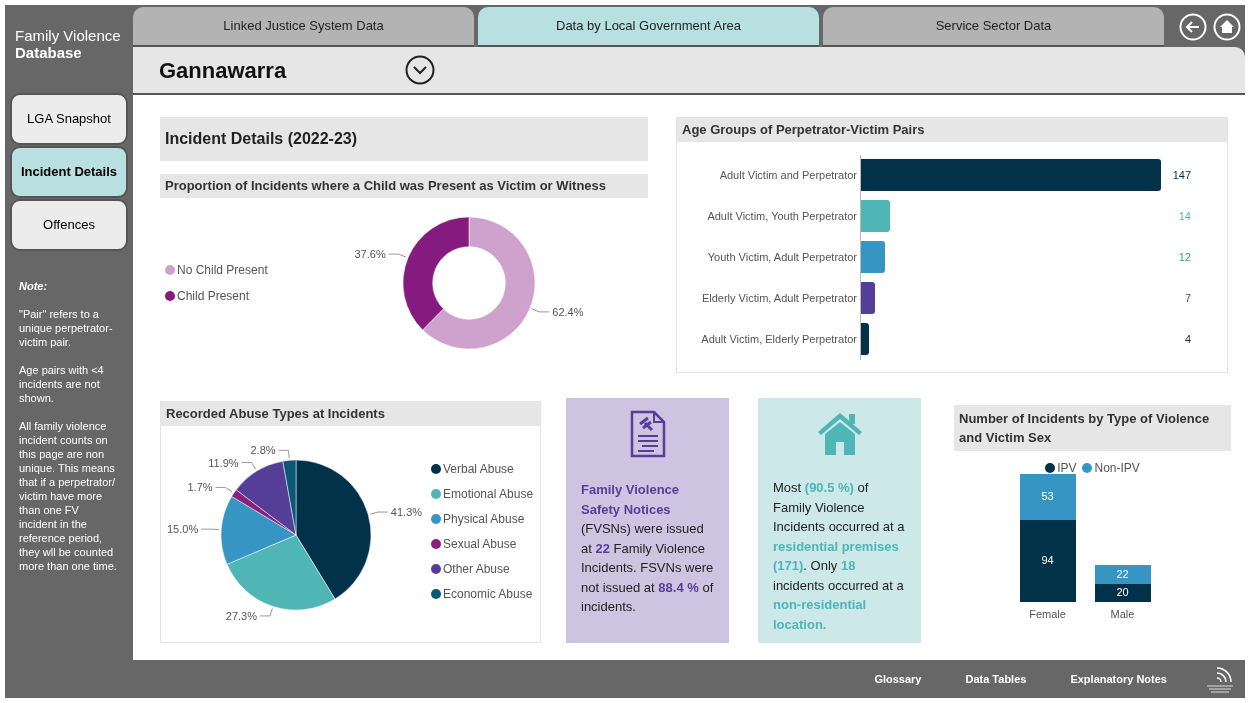  I want to click on data-label: 94, so click(1047, 561).